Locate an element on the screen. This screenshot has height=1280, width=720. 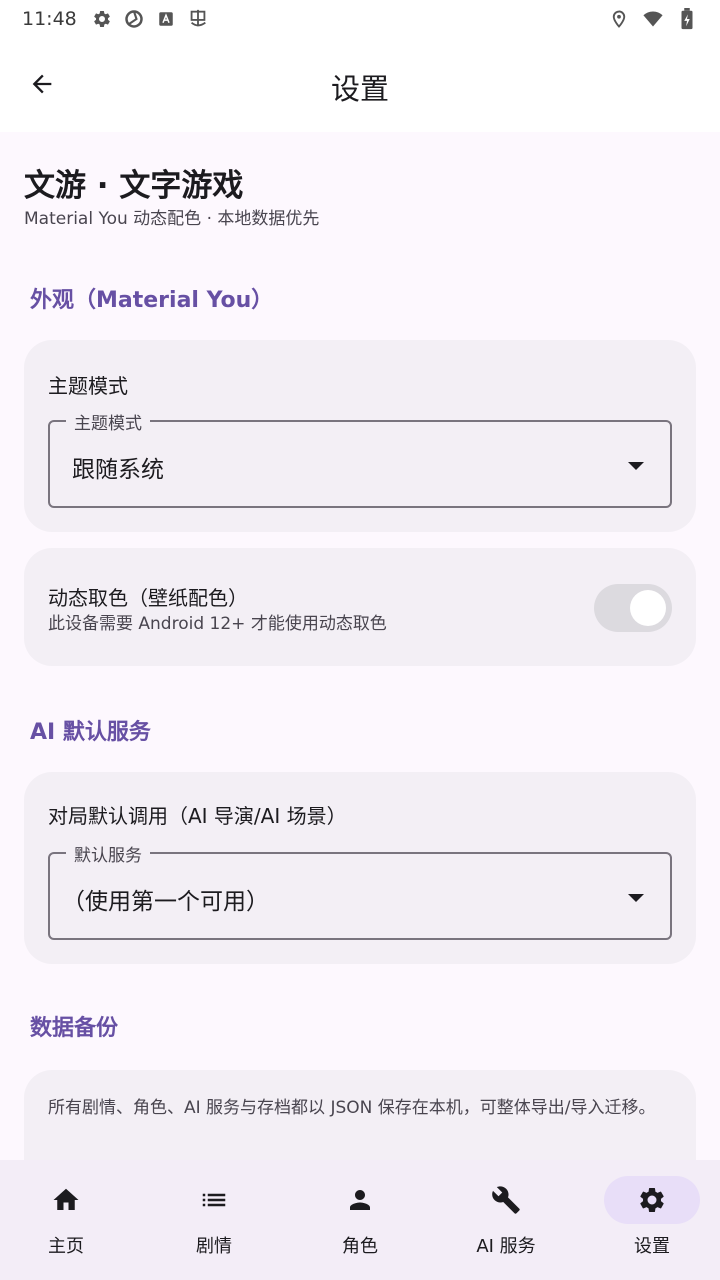
theme-mode-label: 主题模式 is located at coordinates (88, 386).